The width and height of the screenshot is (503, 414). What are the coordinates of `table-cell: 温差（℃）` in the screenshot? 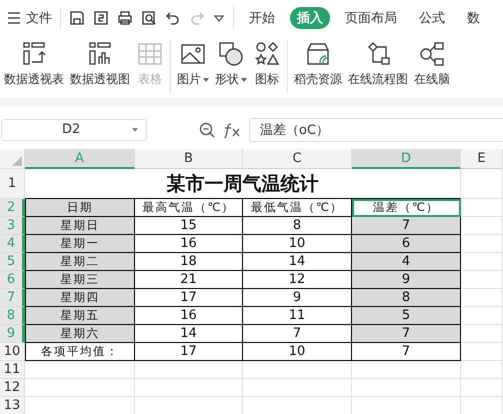 It's located at (406, 208).